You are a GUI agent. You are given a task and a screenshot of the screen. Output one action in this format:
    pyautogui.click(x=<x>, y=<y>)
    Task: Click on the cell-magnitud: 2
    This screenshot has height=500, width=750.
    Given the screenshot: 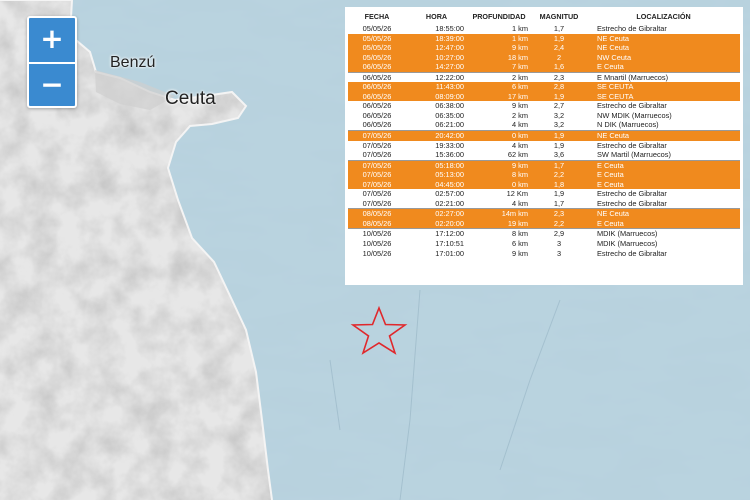 What is the action you would take?
    pyautogui.click(x=559, y=57)
    